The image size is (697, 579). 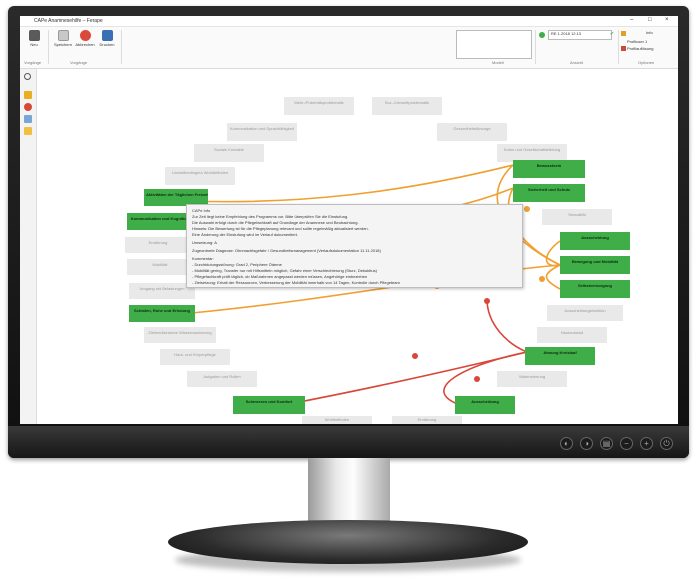 What do you see at coordinates (337, 420) in the screenshot?
I see `node: Wohlbefinden` at bounding box center [337, 420].